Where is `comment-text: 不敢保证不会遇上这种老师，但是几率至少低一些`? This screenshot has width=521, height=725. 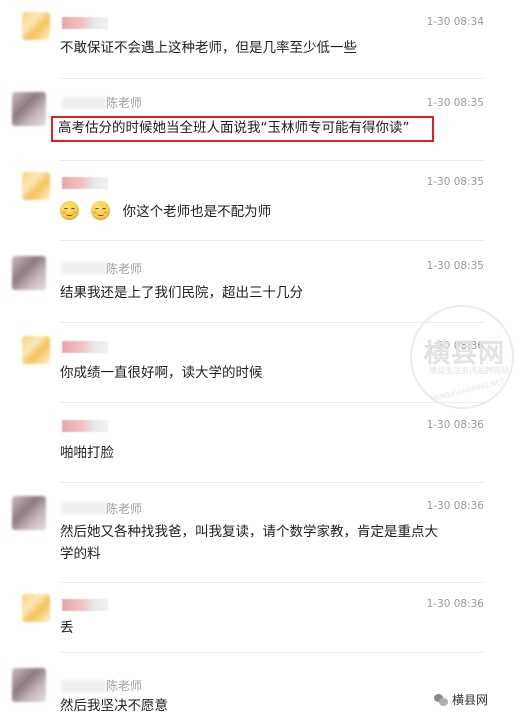 comment-text: 不敢保证不会遇上这种老师，但是几率至少低一些 is located at coordinates (208, 48).